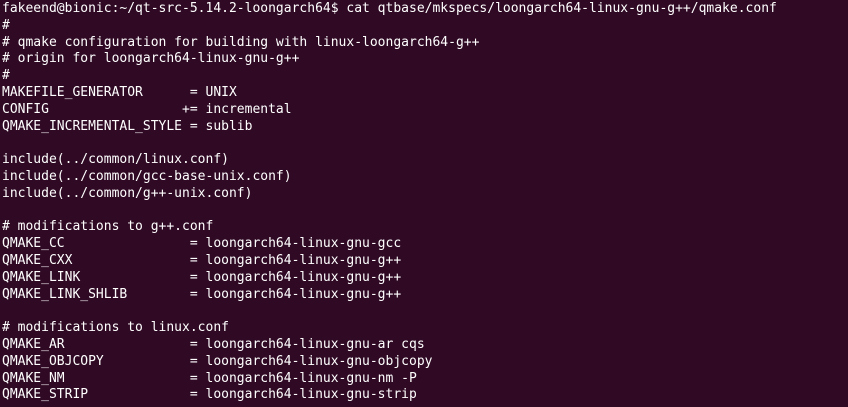 This screenshot has width=848, height=407. What do you see at coordinates (209, 378) in the screenshot?
I see `output-line: QMAKE_NM = loongarch64-linux-gnu-nm -P` at bounding box center [209, 378].